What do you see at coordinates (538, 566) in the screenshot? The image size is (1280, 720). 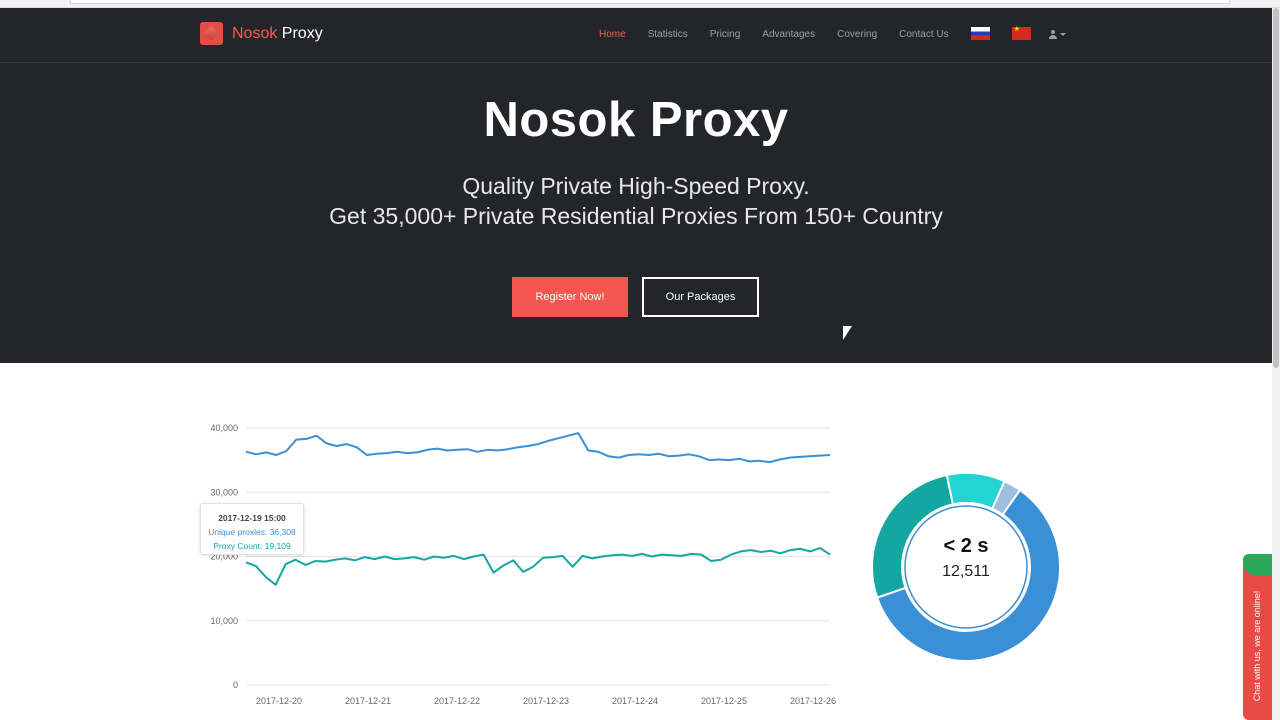 I see `proxy-count-line` at bounding box center [538, 566].